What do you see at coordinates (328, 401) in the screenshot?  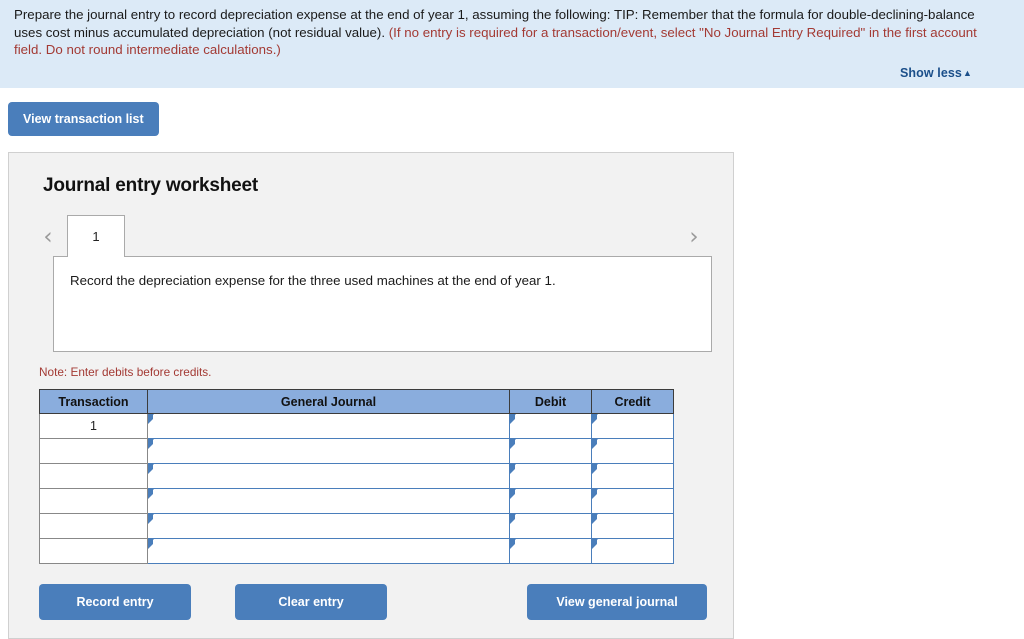 I see `column-header-general-journal: General Journal` at bounding box center [328, 401].